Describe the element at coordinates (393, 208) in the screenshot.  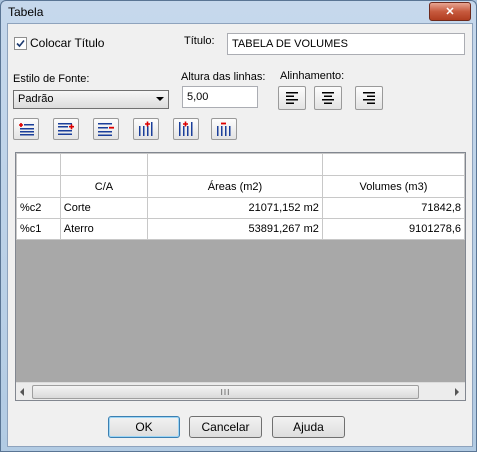
I see `table-cell: 71842,8` at that location.